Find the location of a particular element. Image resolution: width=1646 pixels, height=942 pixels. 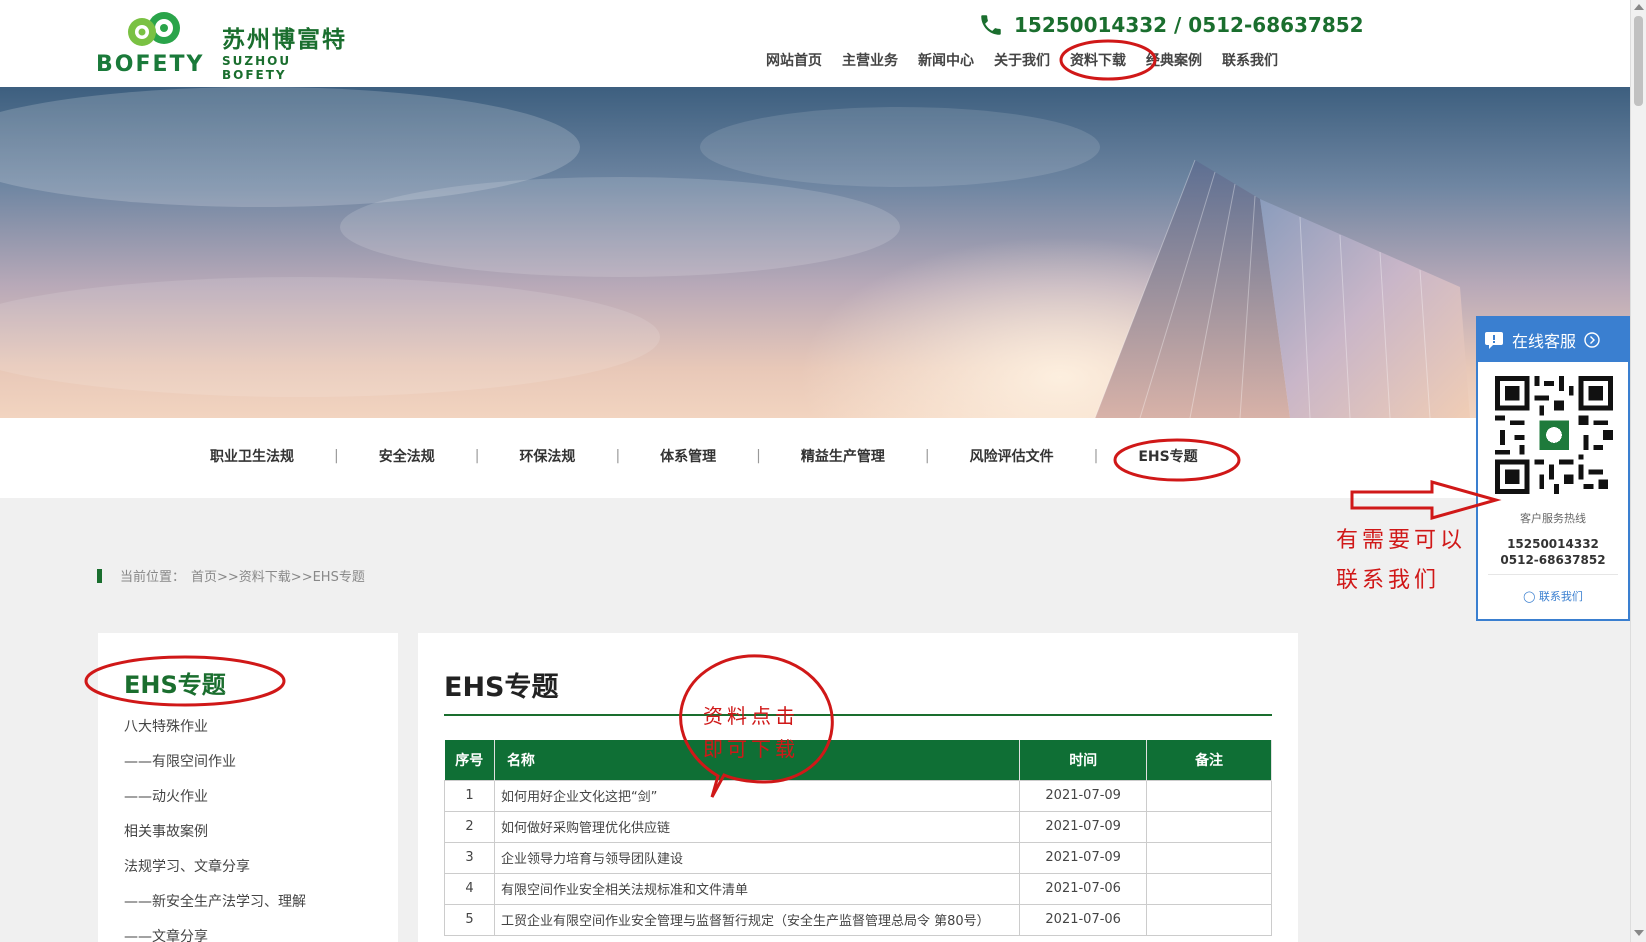

sidebar-title: EHS专题 is located at coordinates (175, 685).